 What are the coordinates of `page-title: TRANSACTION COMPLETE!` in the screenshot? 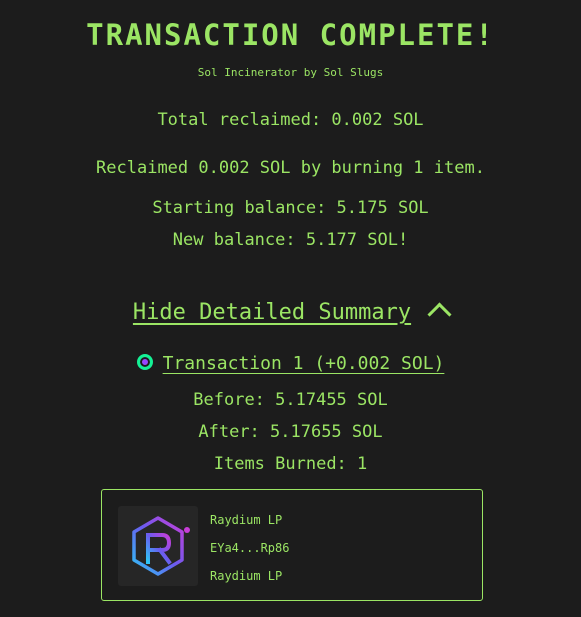 It's located at (290, 35).